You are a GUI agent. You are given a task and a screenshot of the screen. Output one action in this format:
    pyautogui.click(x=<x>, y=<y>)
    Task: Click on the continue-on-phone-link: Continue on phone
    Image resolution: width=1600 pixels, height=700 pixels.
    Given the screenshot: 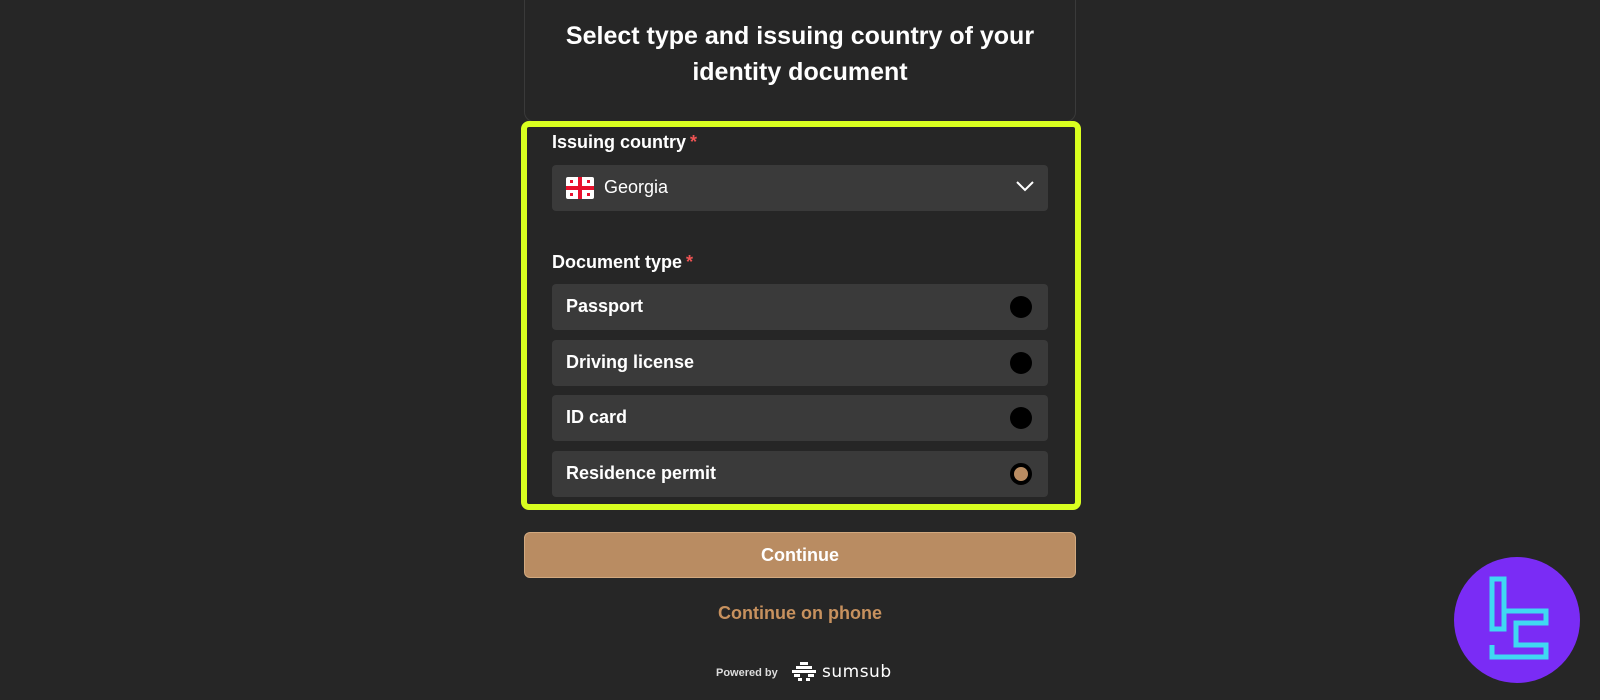 What is the action you would take?
    pyautogui.click(x=800, y=613)
    